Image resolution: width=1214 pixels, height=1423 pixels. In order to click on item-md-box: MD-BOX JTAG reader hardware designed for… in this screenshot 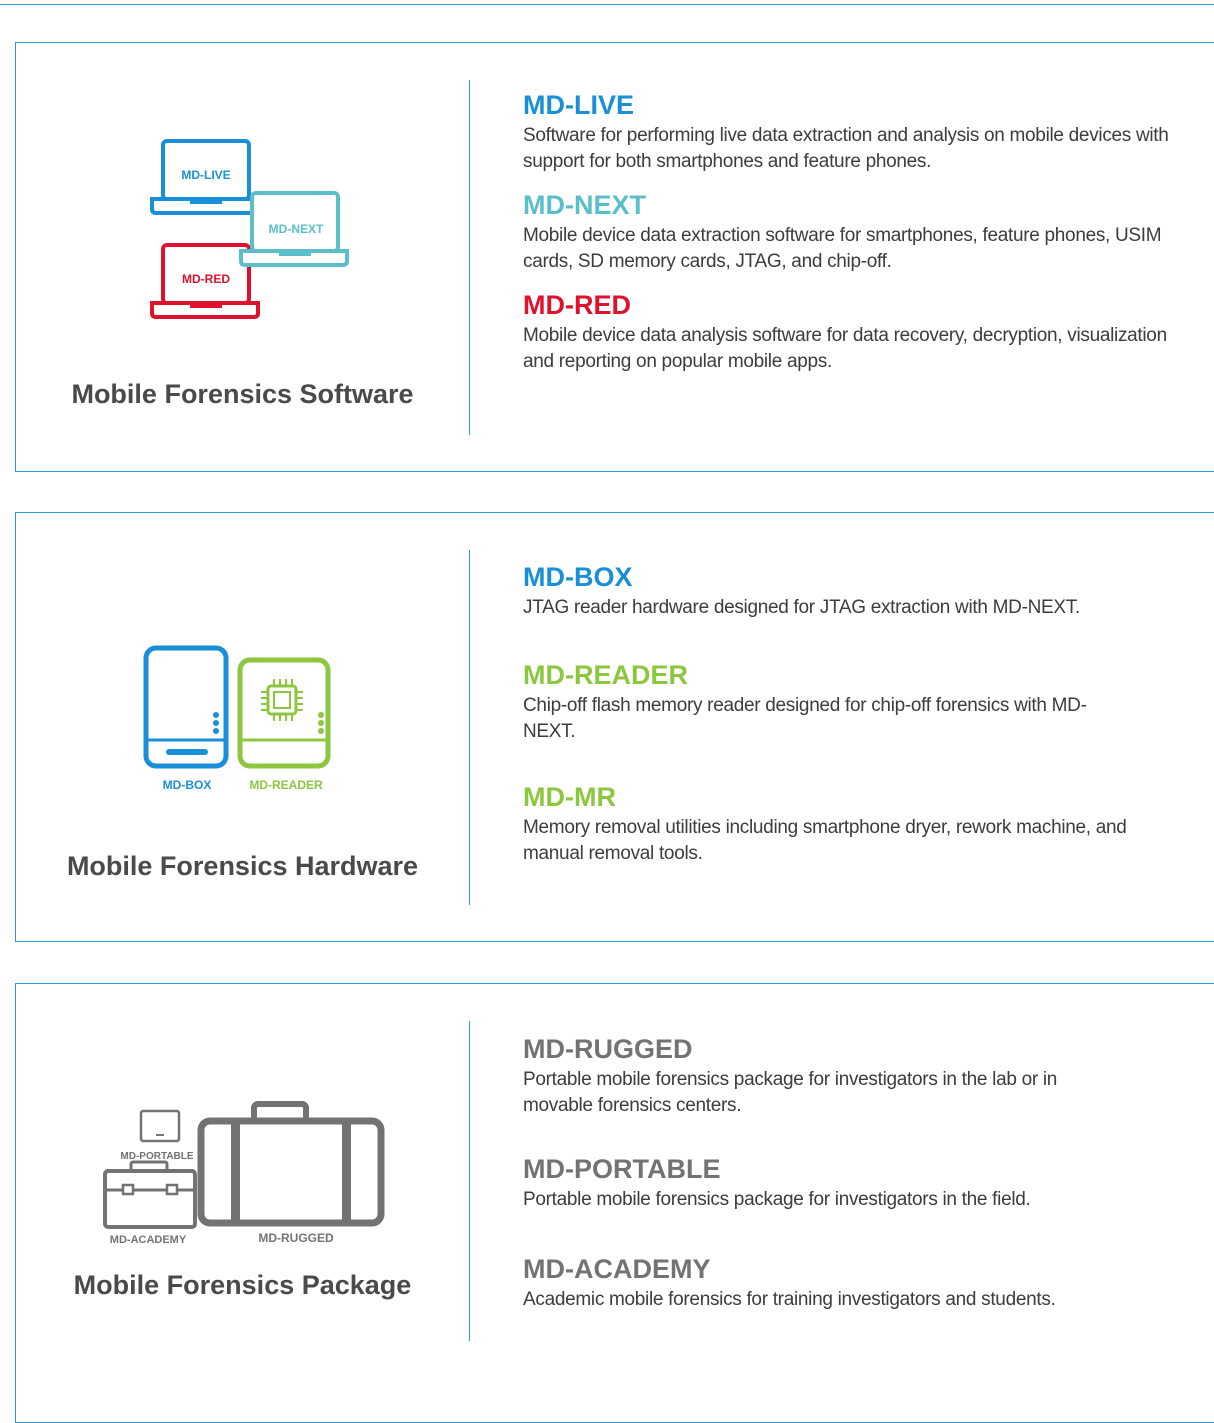, I will do `click(853, 591)`.